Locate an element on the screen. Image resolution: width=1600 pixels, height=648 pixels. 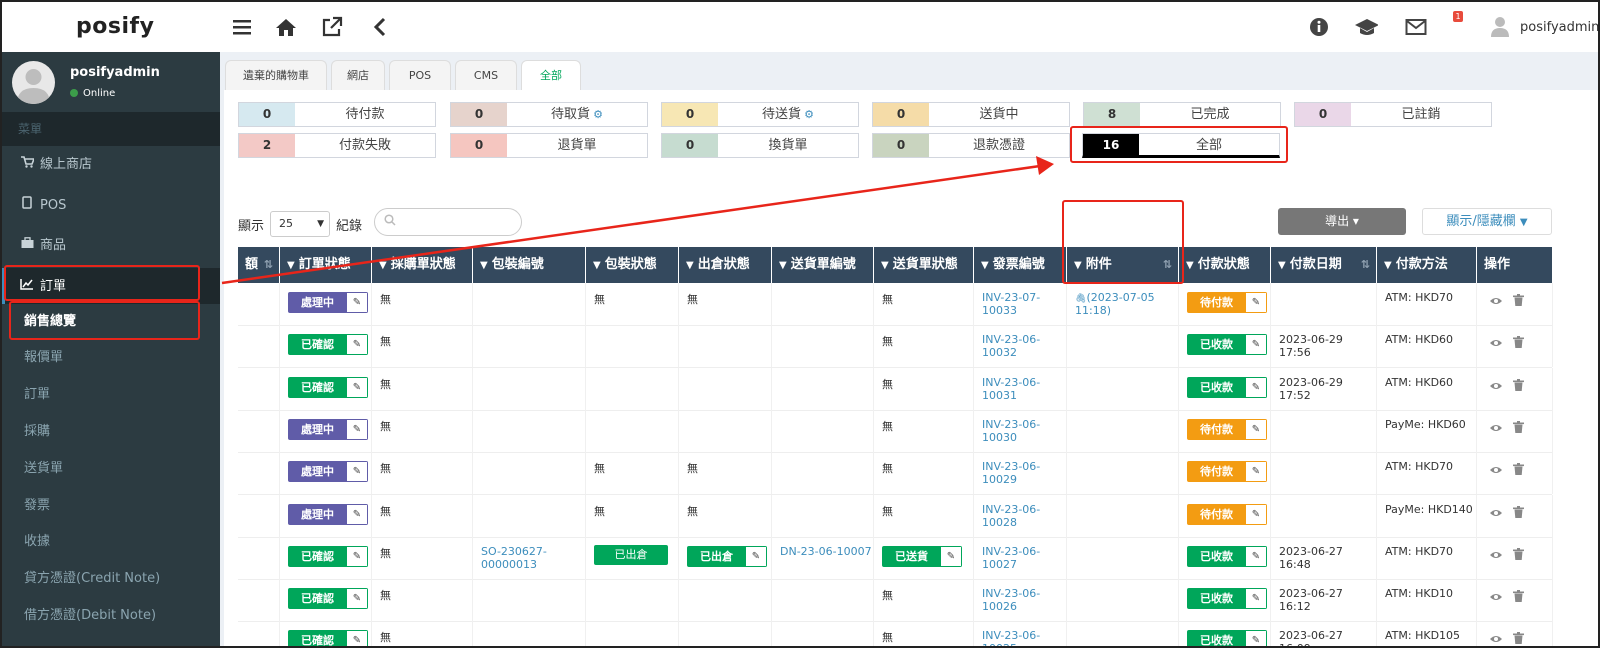
topbar-user-name: posifyadmin is located at coordinates (1559, 27).